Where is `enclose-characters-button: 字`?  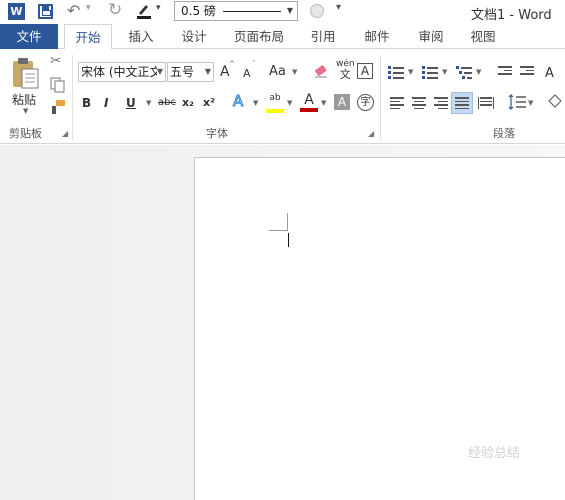
enclose-characters-button: 字 is located at coordinates (365, 102).